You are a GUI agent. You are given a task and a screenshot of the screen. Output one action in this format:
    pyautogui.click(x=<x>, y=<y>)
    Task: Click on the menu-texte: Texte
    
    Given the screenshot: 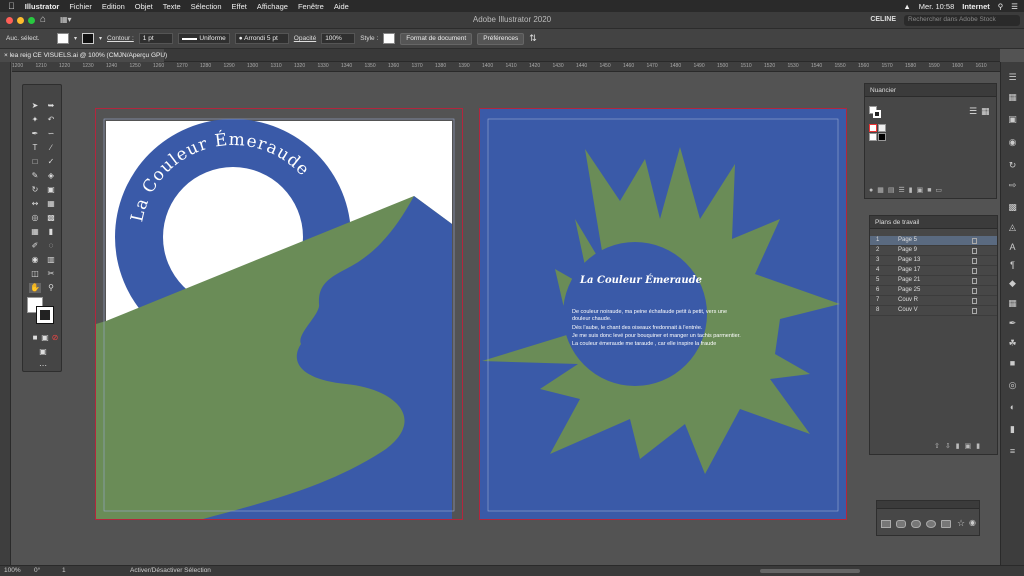 What is the action you would take?
    pyautogui.click(x=172, y=6)
    